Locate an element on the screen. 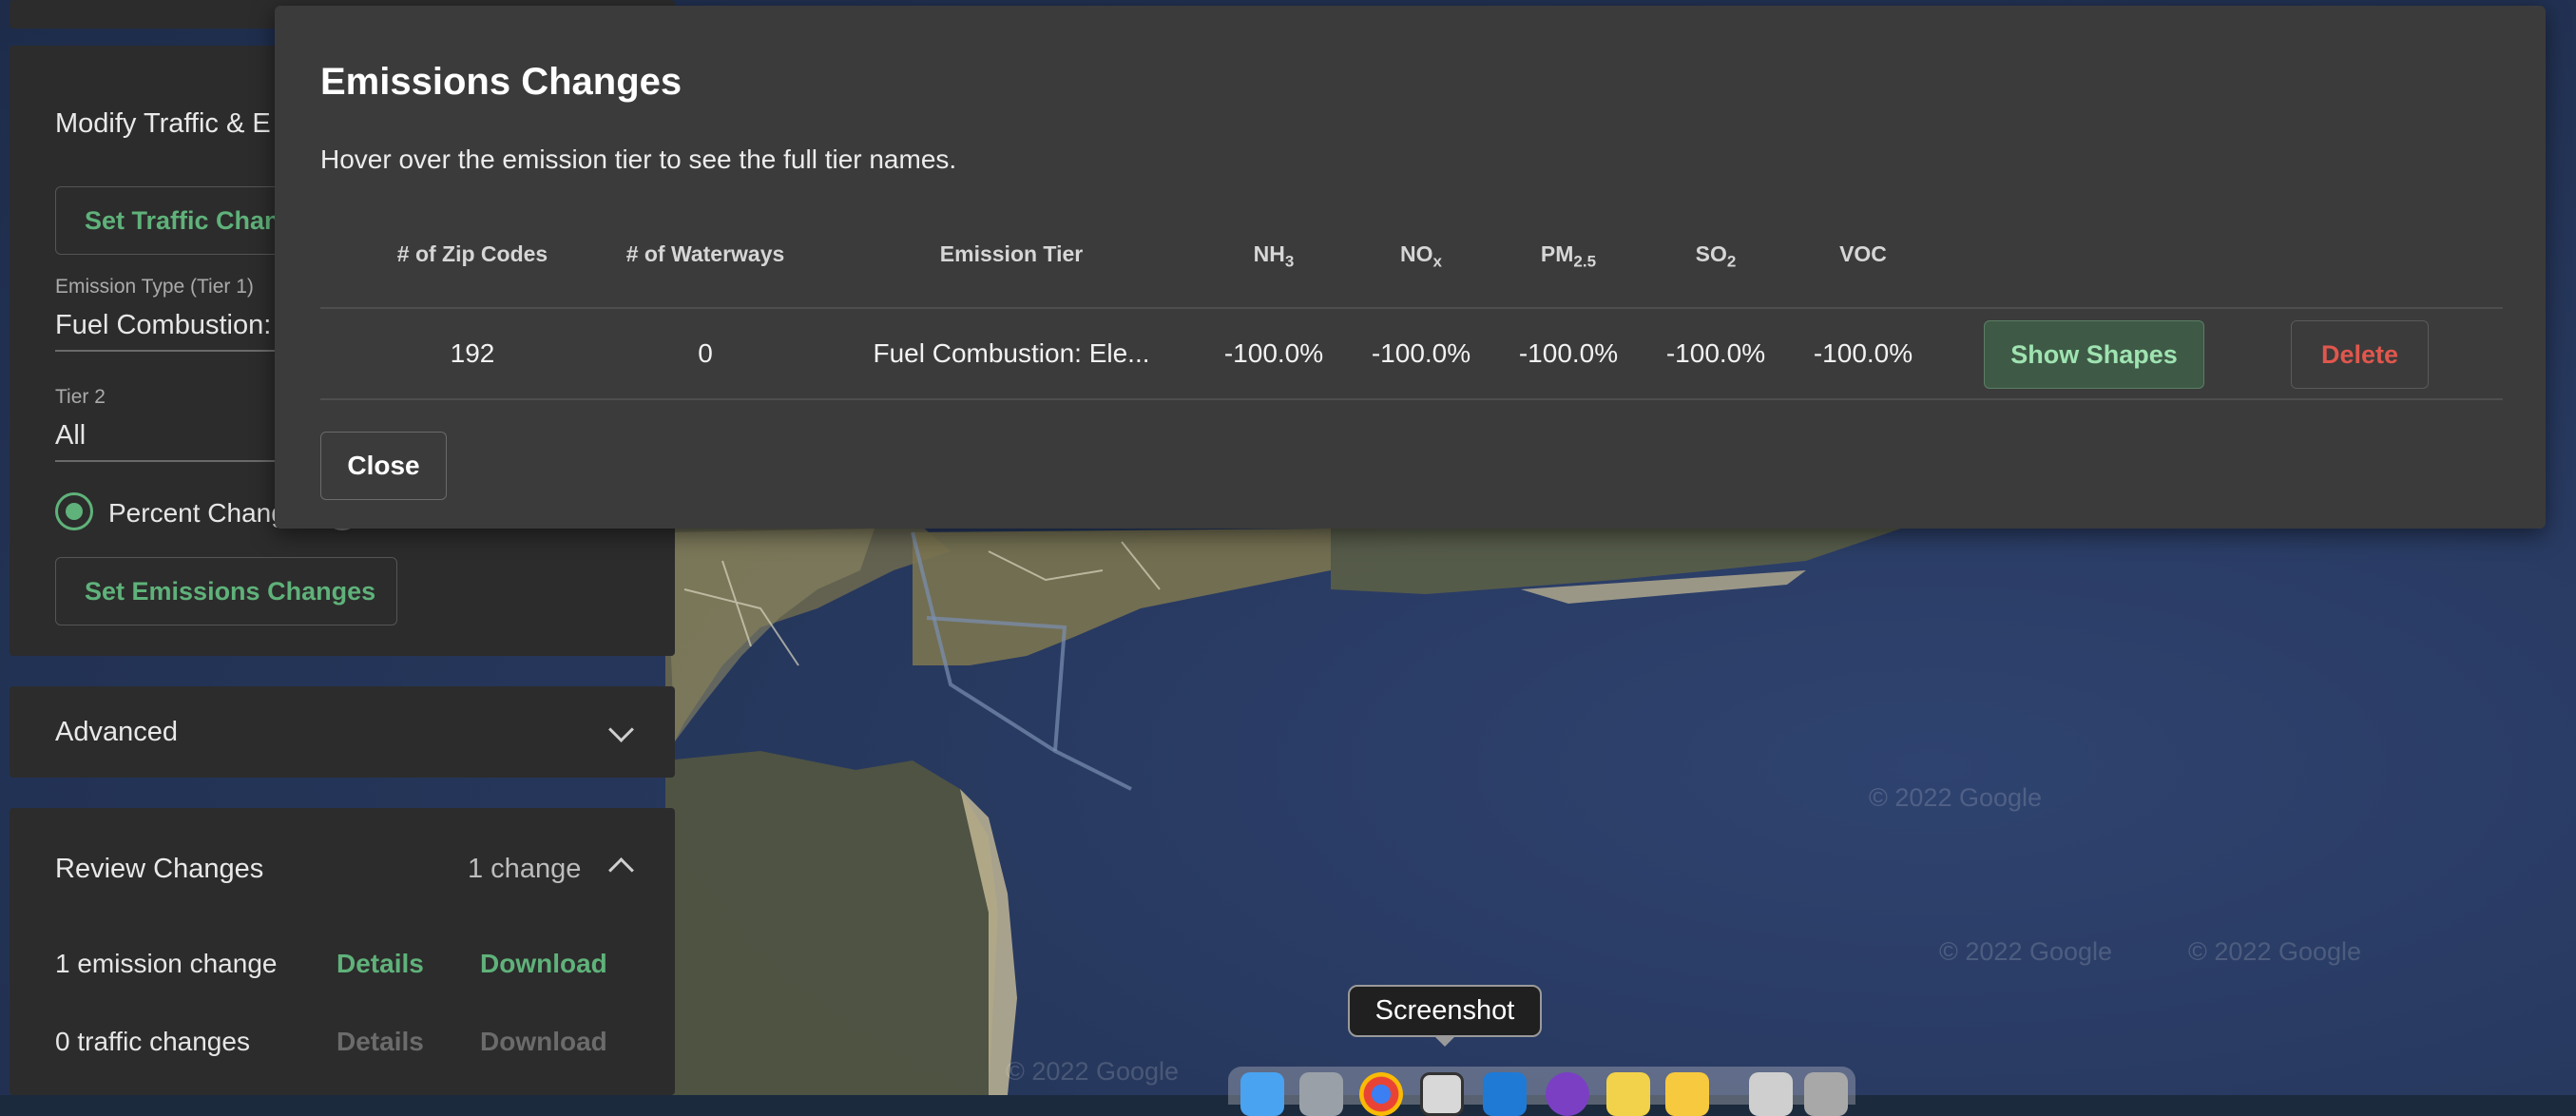 The width and height of the screenshot is (2576, 1116). dialog-title: Emissions Changes is located at coordinates (501, 82).